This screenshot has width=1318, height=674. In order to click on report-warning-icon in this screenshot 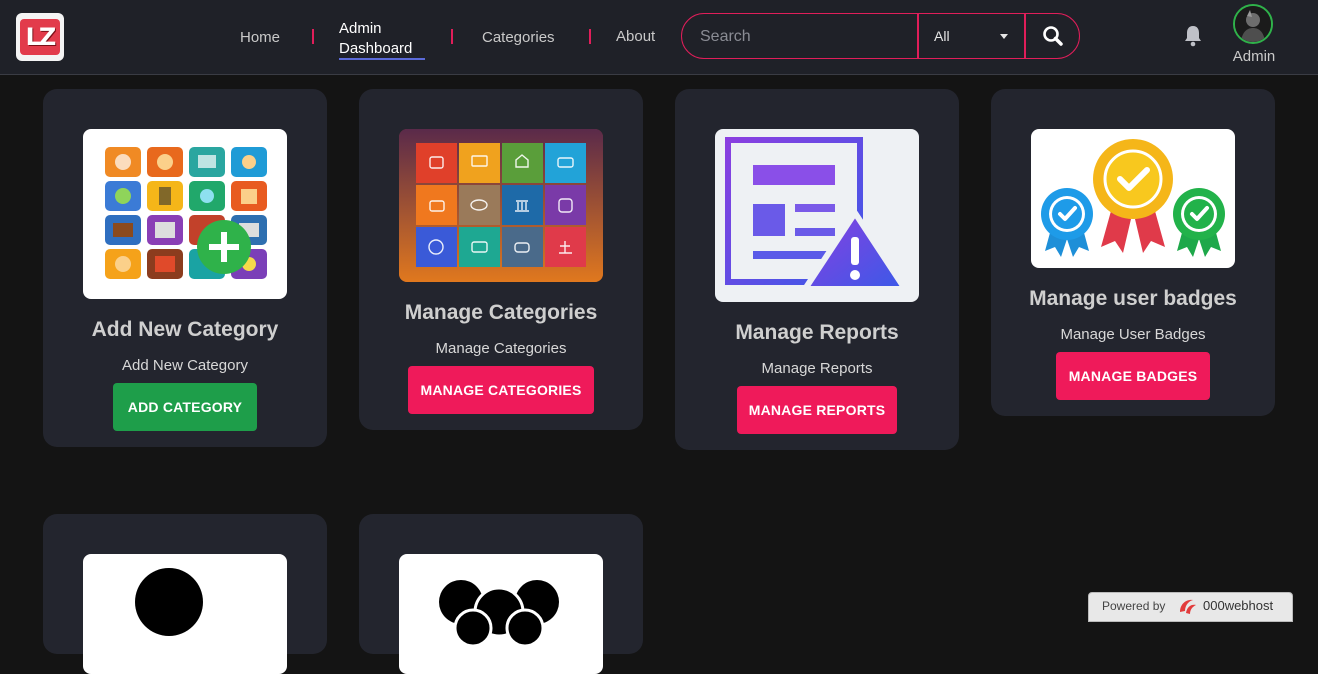, I will do `click(816, 214)`.